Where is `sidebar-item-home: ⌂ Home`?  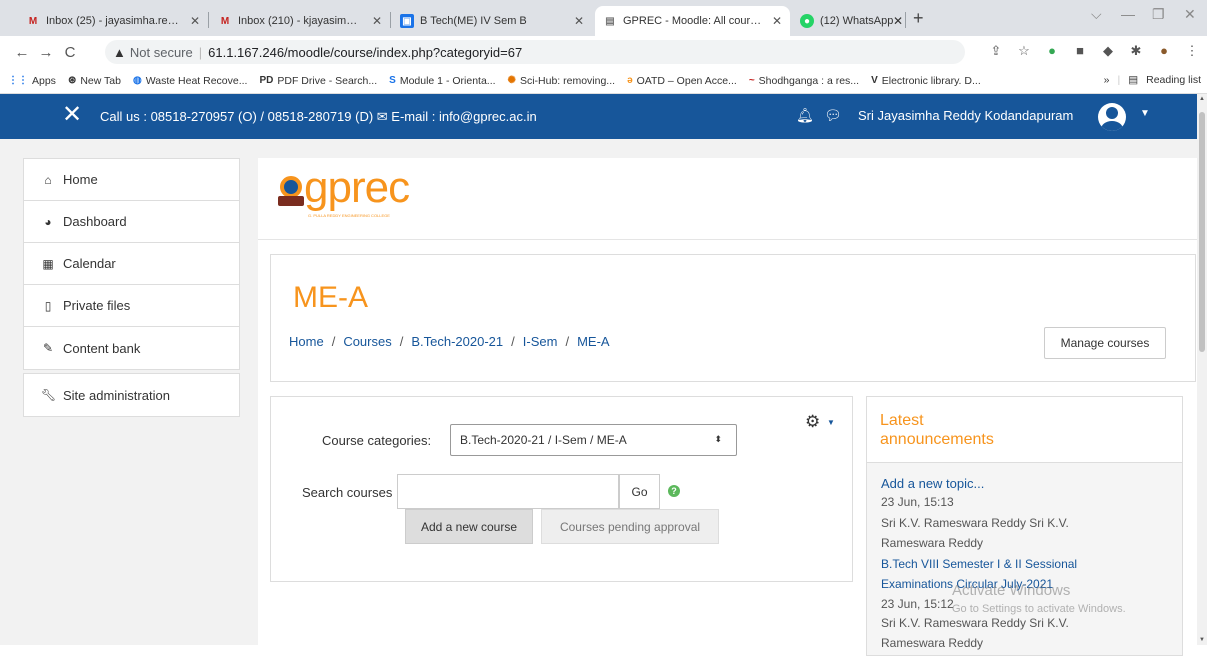 sidebar-item-home: ⌂ Home is located at coordinates (131, 180).